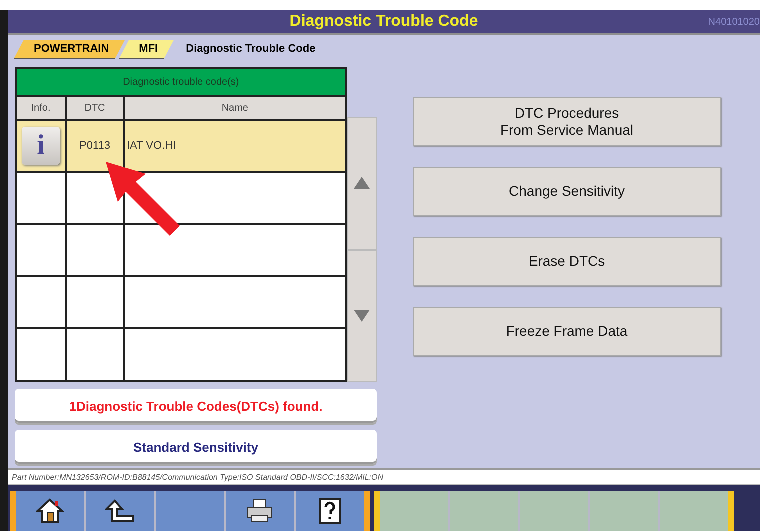 The width and height of the screenshot is (760, 531). What do you see at coordinates (384, 476) in the screenshot?
I see `status-bar: Part Number:MN132653/ROM-ID:B88145/Communication Type:ISO Standard OBD-II/SCC:1632/MIL:ON` at bounding box center [384, 476].